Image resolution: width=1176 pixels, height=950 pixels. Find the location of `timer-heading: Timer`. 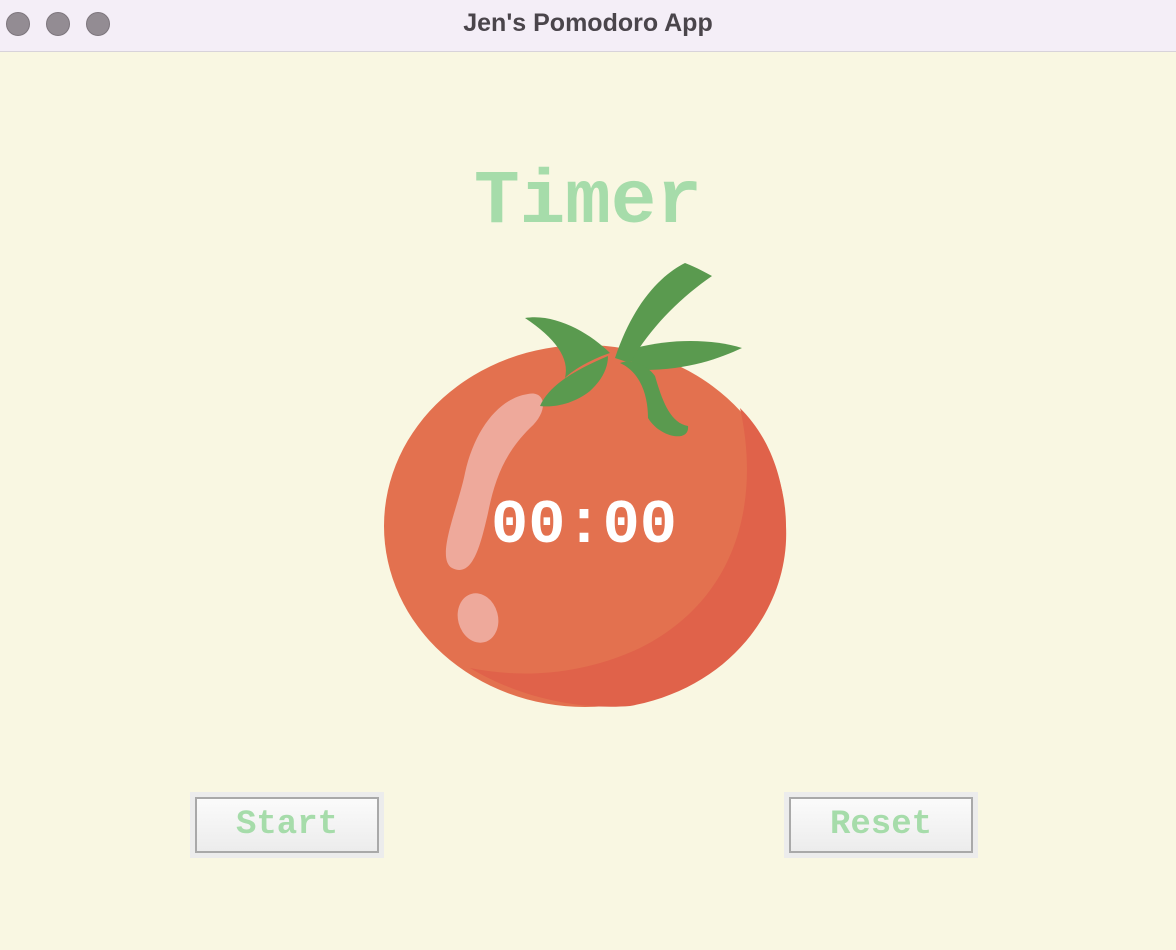

timer-heading: Timer is located at coordinates (588, 202).